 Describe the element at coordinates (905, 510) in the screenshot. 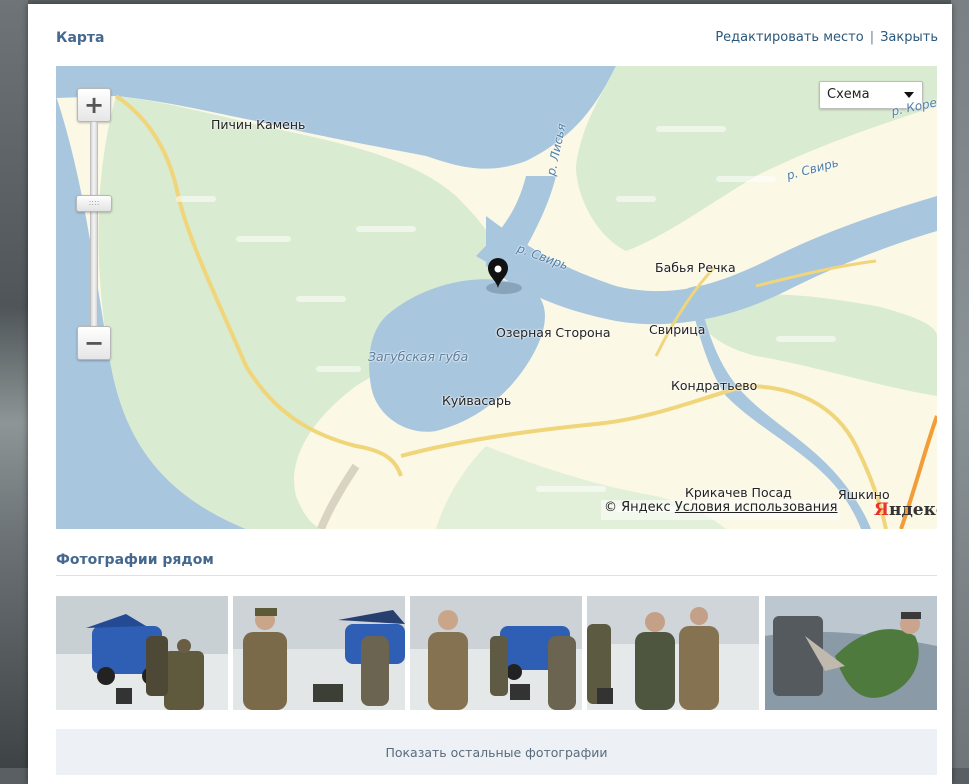

I see `yandex-logo: Яндекс` at that location.